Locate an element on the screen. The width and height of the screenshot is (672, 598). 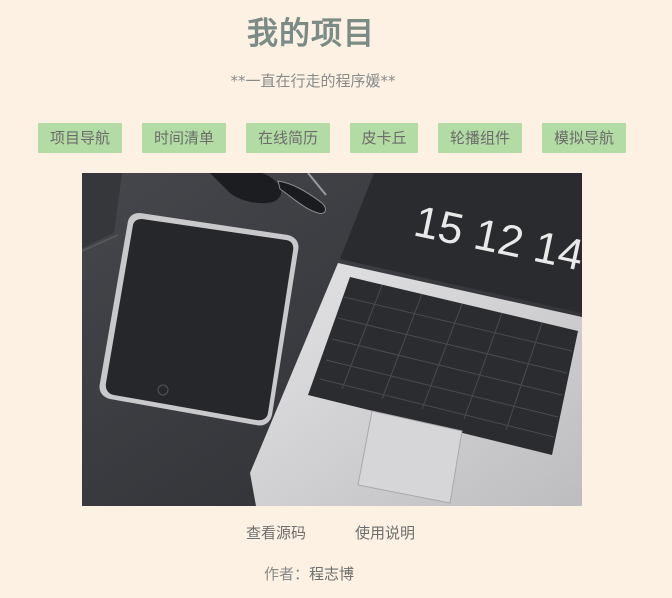
author-line: 作者：程志博 is located at coordinates (309, 573).